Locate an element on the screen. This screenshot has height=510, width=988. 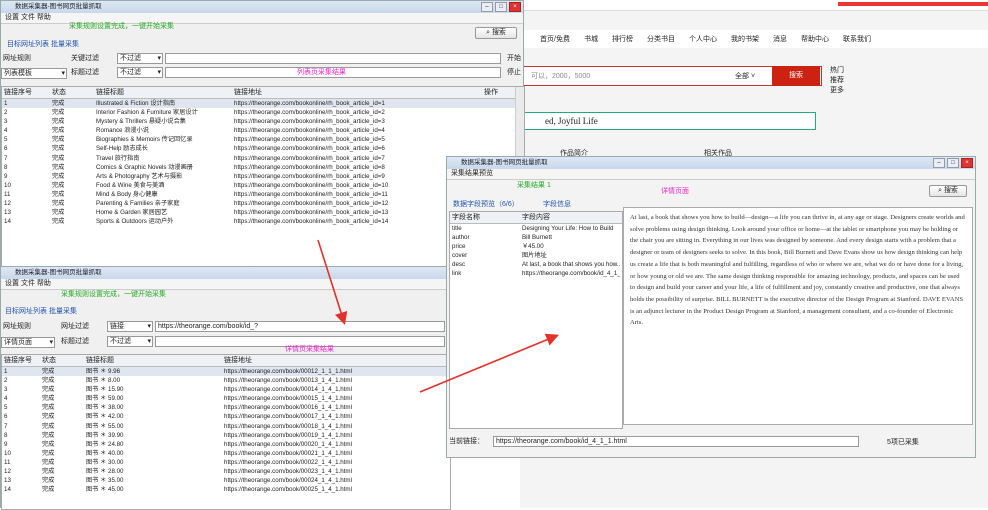
table-row: price ￥45.00 is located at coordinates (536, 246).